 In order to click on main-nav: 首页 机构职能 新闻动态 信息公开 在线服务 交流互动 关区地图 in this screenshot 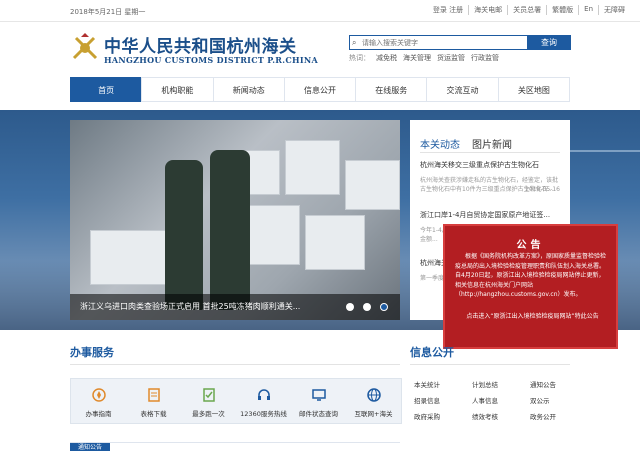, I will do `click(320, 89)`.